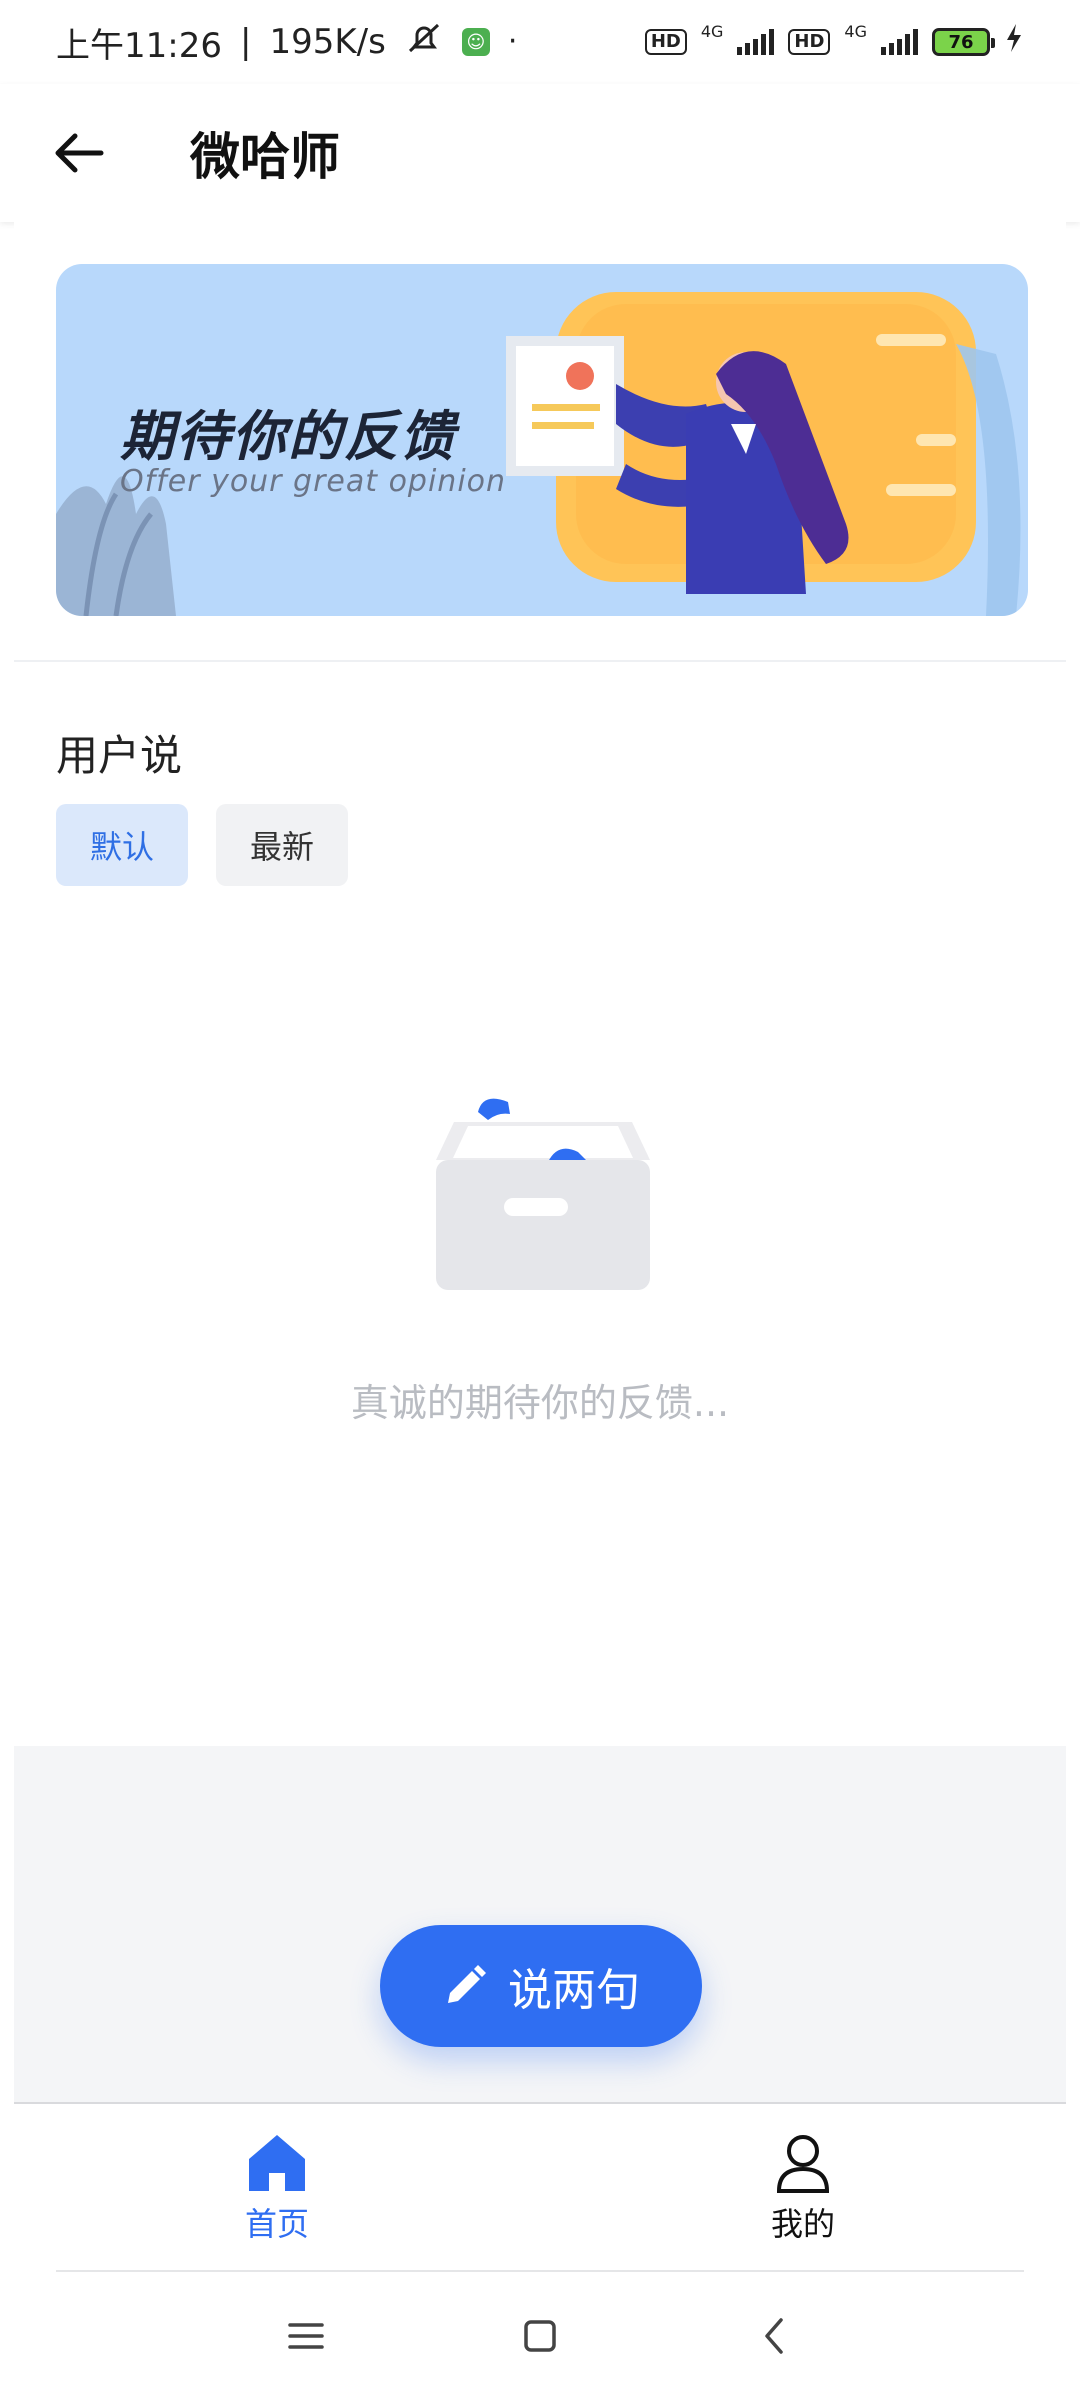  I want to click on more-notifications-icon: ·, so click(512, 41).